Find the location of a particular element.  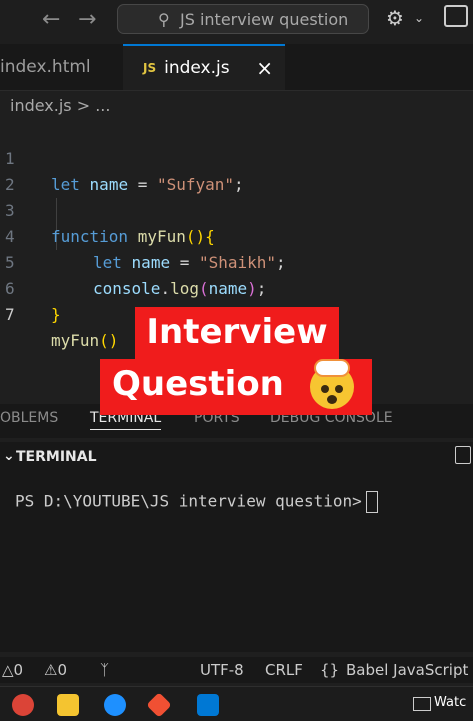

tab-index-js: JS index.js × is located at coordinates (204, 67).